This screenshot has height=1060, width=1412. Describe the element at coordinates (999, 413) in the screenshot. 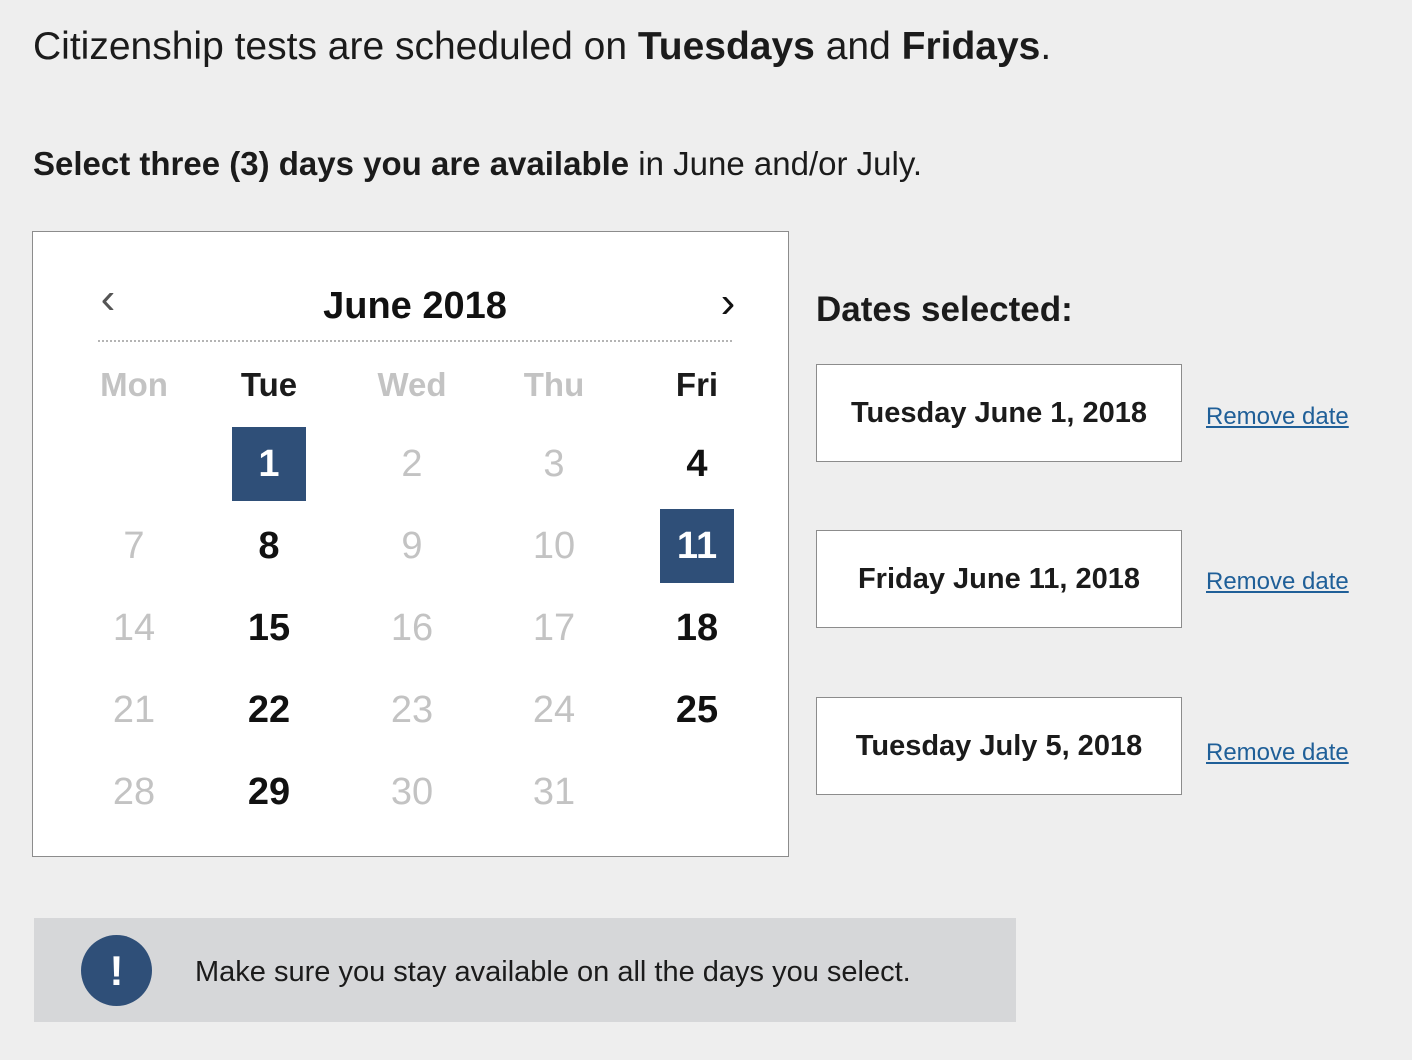

I see `selected-date-1: Tuesday June 1, 2018` at that location.